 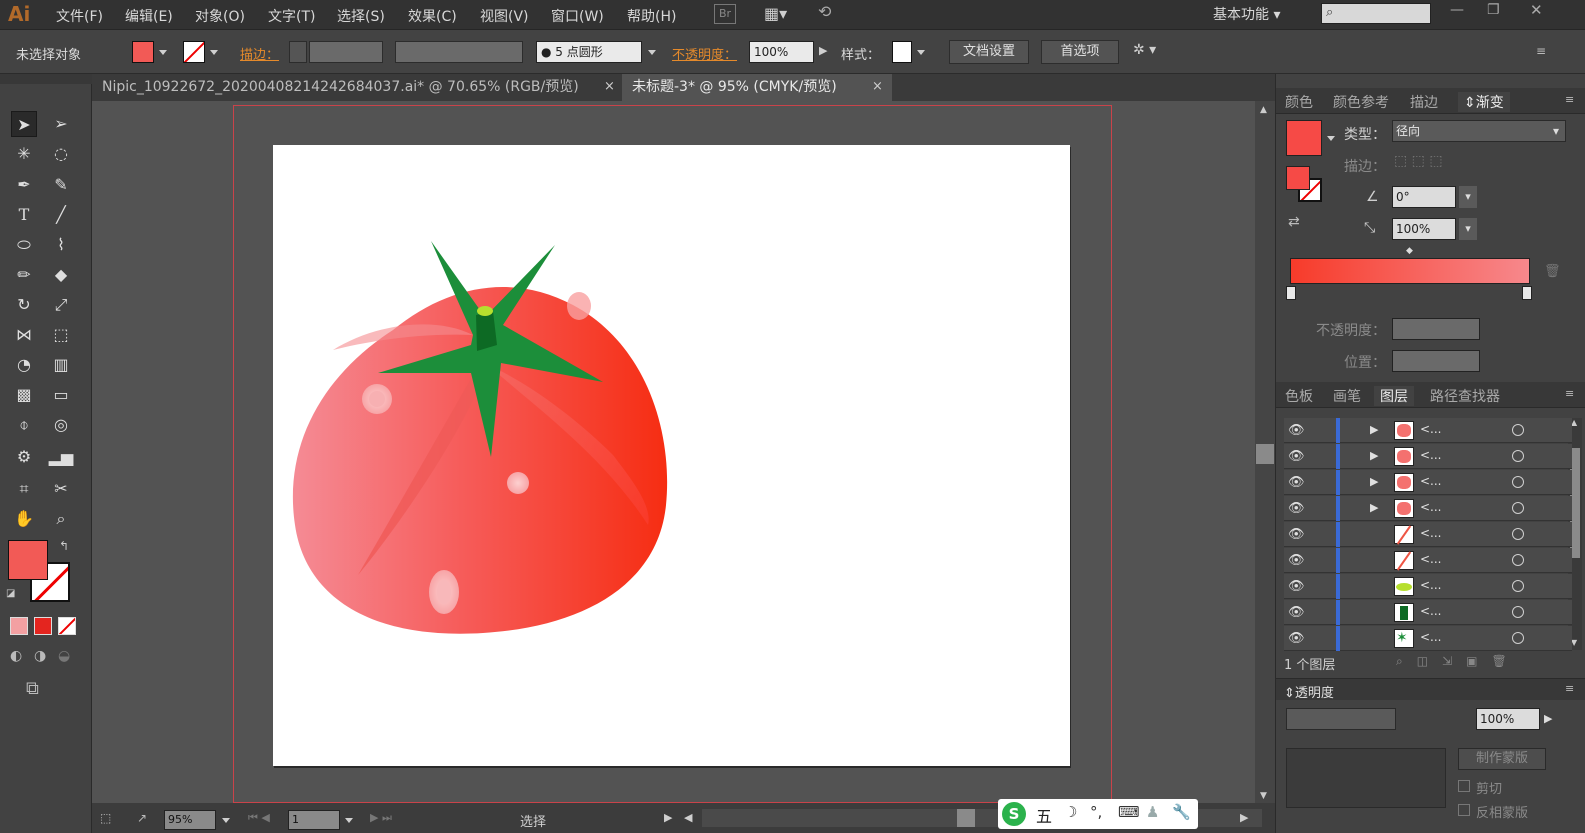 I want to click on zoom-tool-icon: ⌕, so click(x=61, y=519).